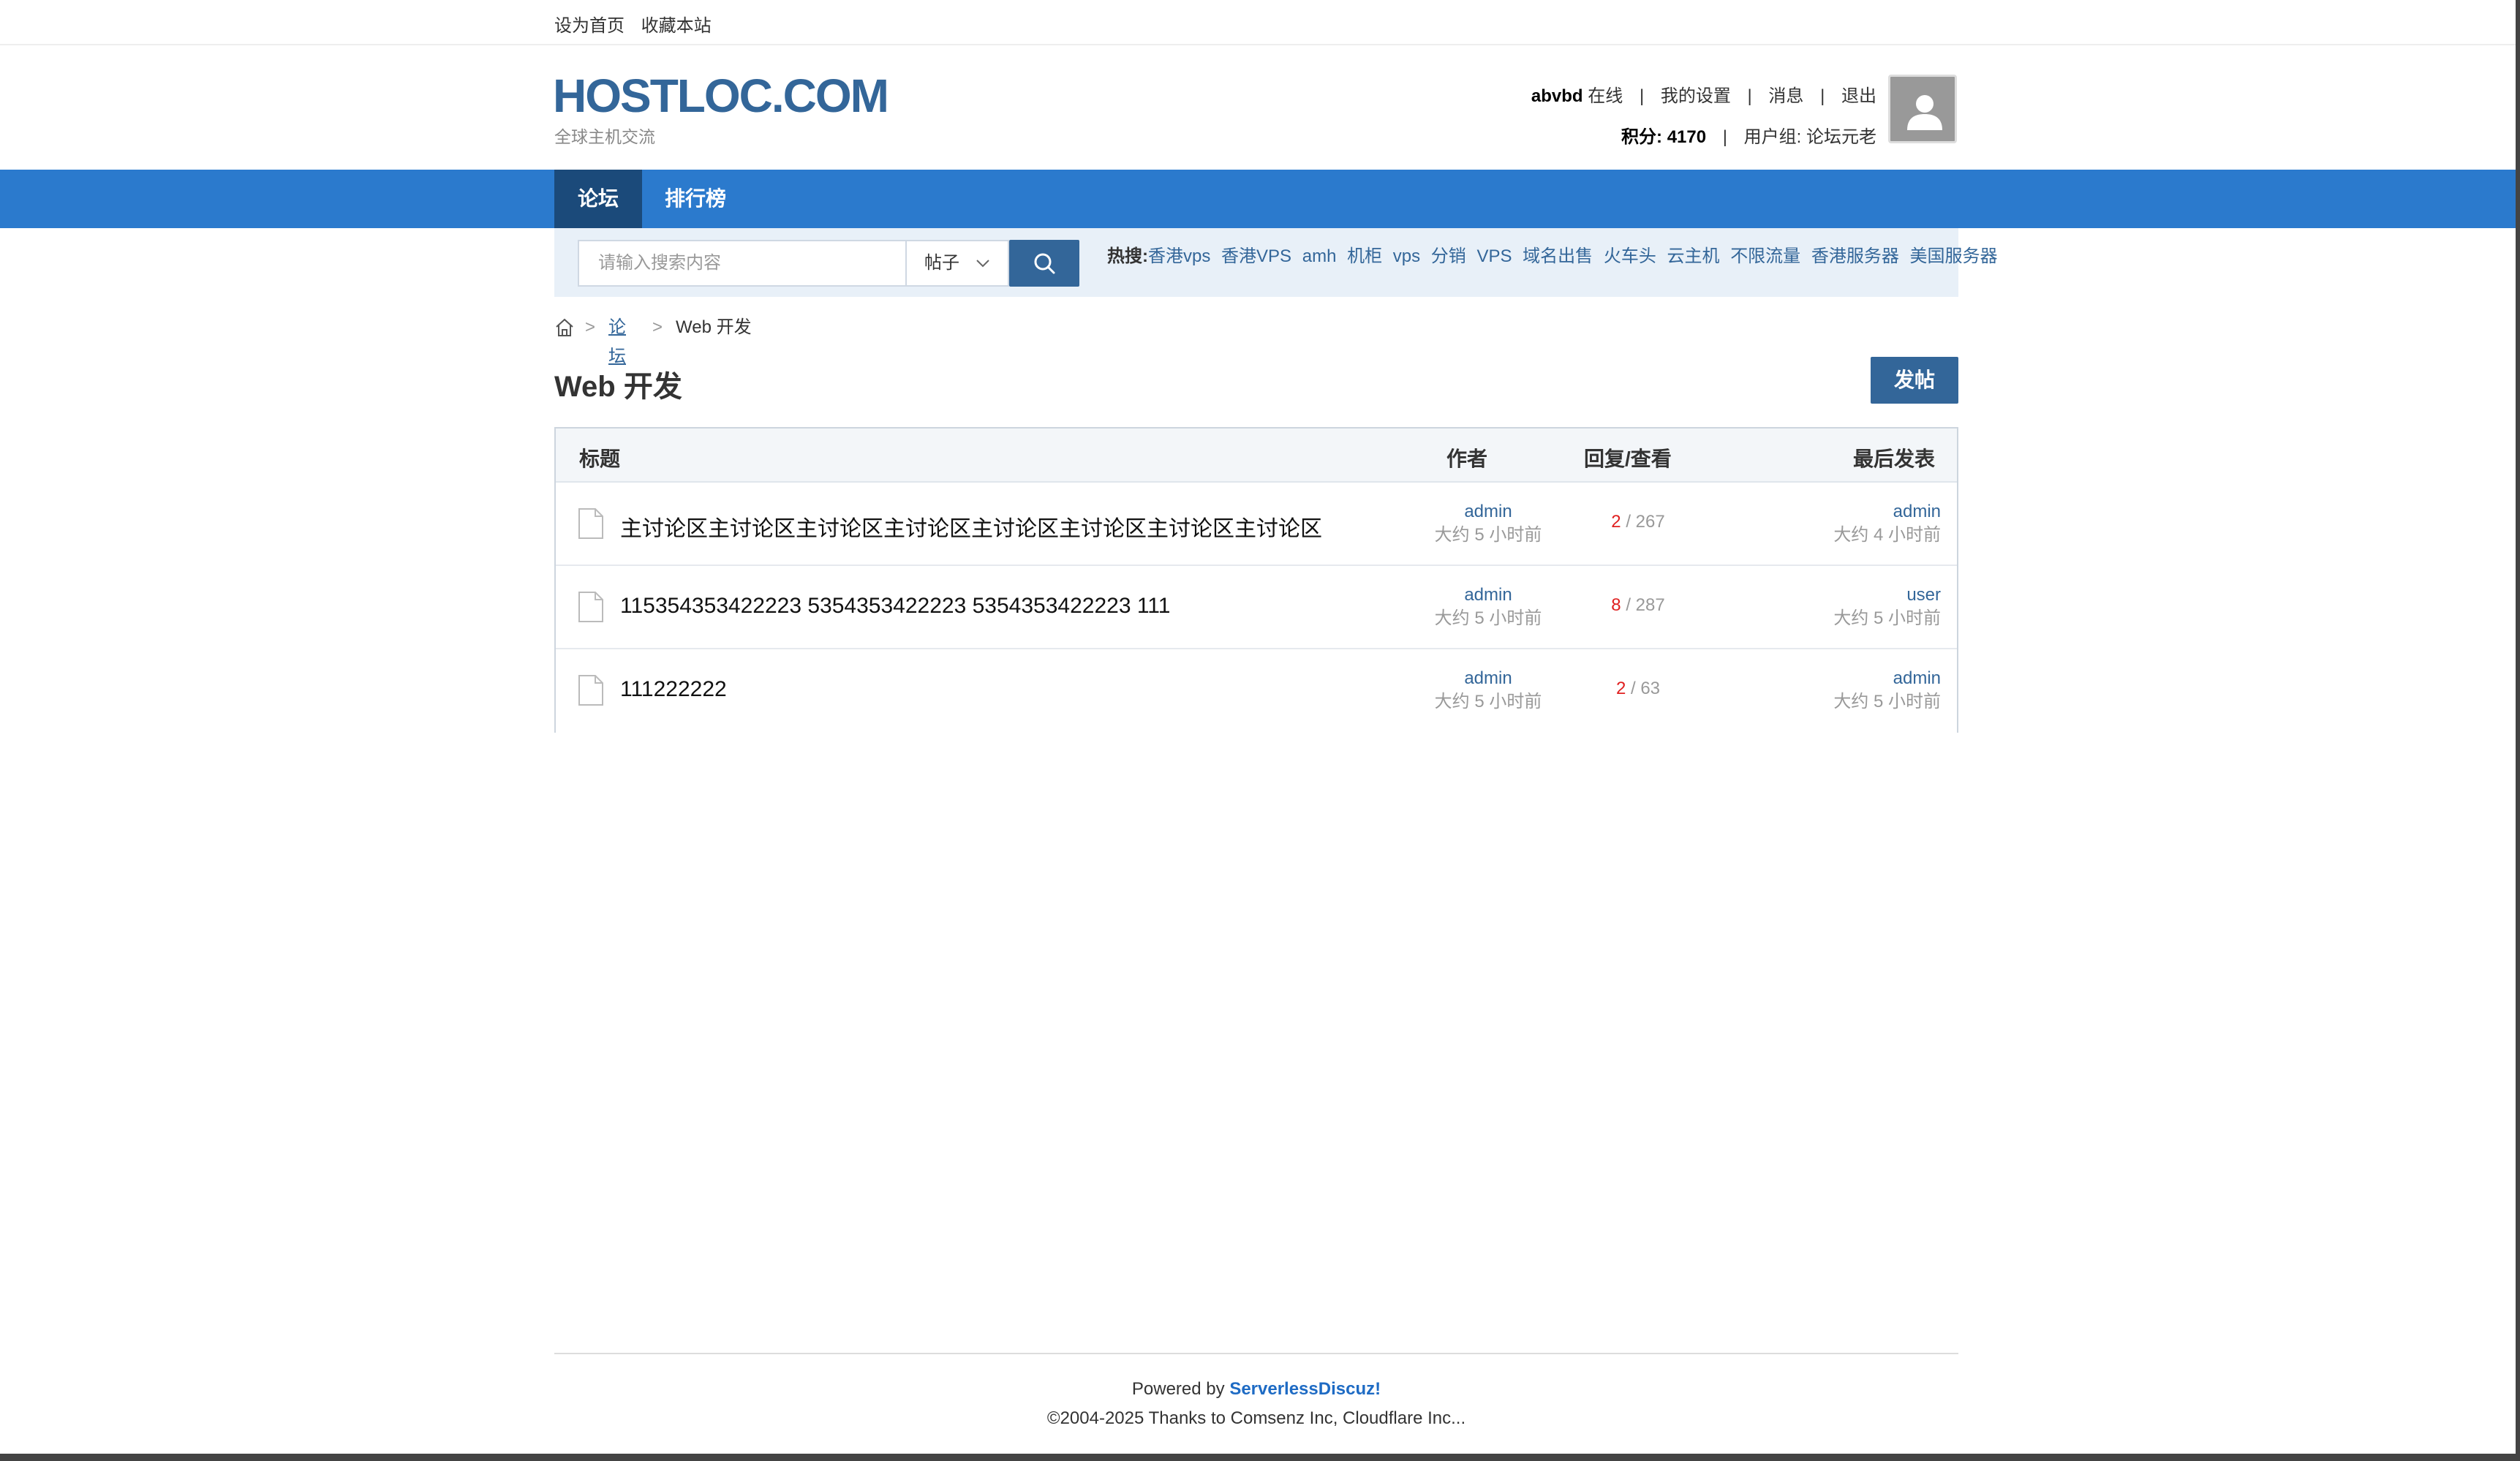 Image resolution: width=2520 pixels, height=1461 pixels. I want to click on last-post-time: 大约 5 小时前, so click(1887, 701).